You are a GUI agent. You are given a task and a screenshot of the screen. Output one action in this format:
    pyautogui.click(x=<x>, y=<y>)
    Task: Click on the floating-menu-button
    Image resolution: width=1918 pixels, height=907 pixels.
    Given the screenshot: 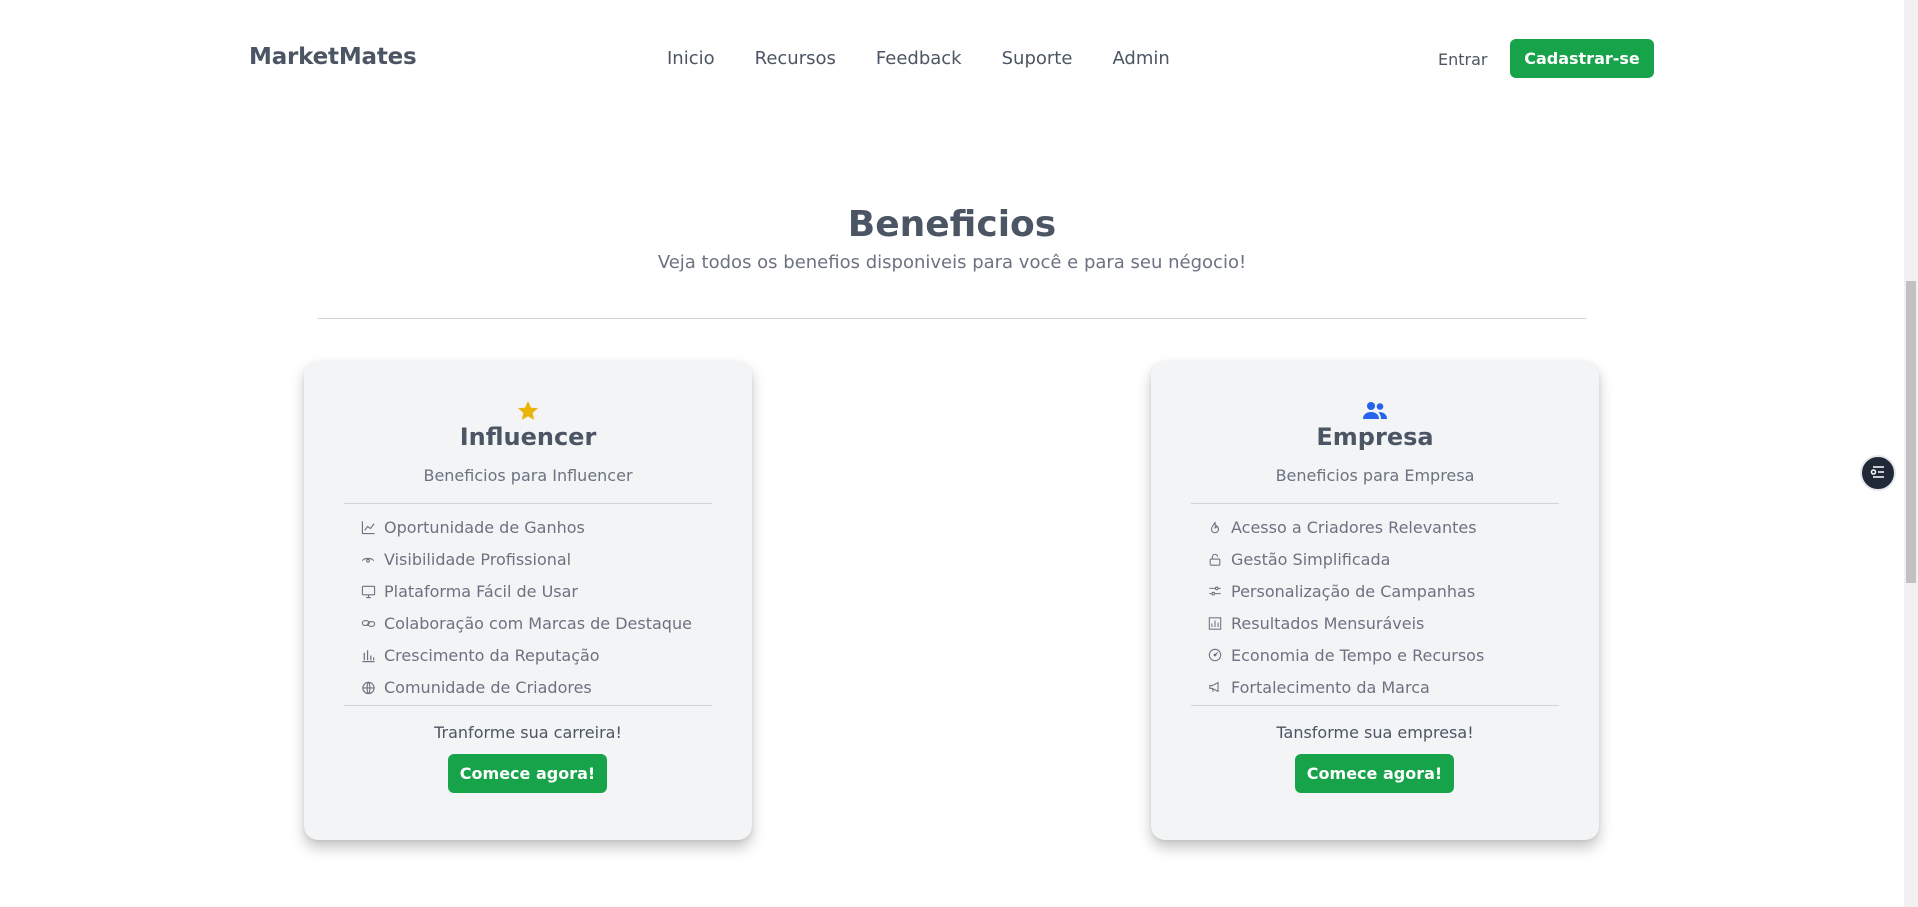 What is the action you would take?
    pyautogui.click(x=1878, y=473)
    